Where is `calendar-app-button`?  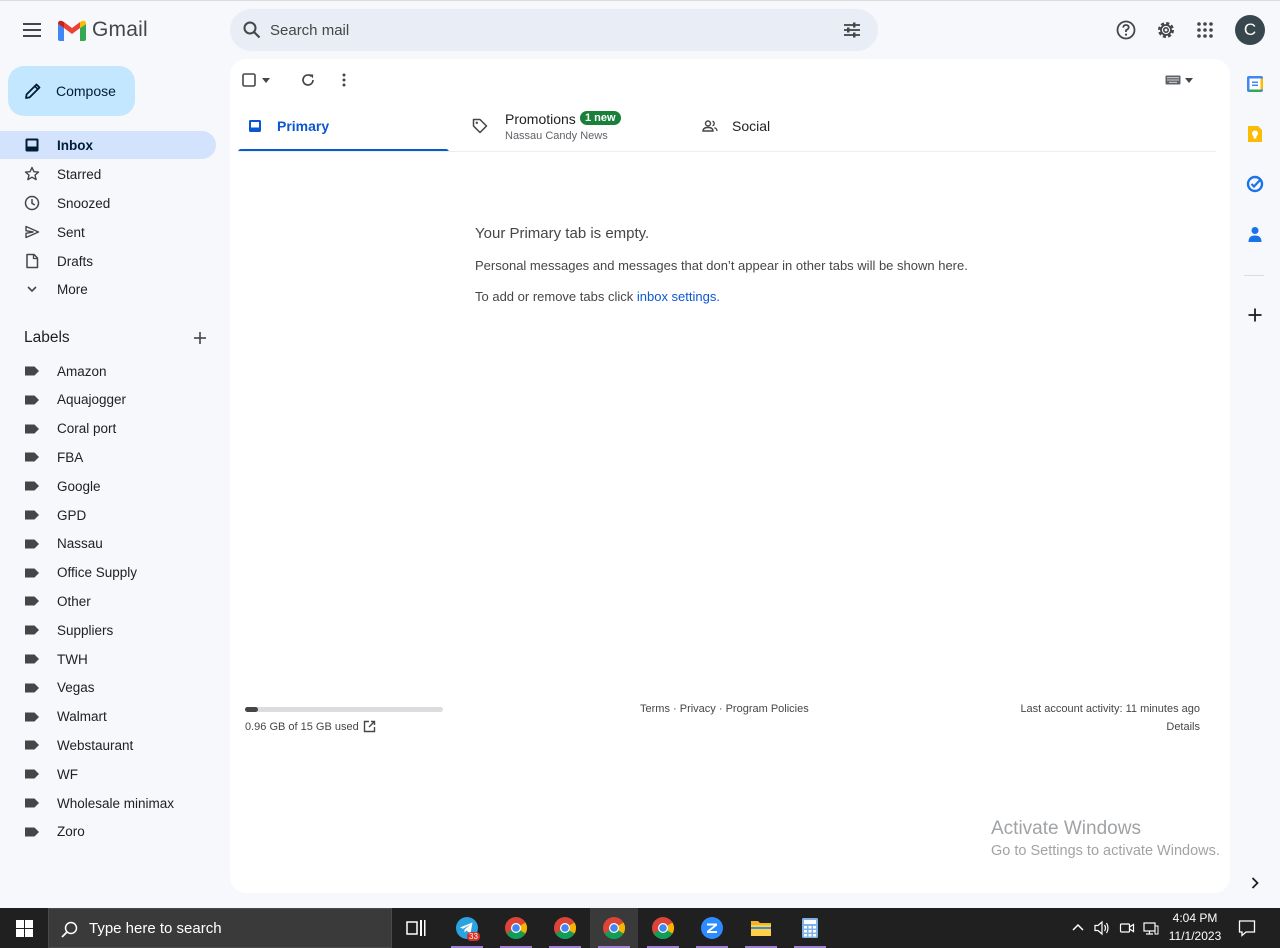
calendar-app-button is located at coordinates (1255, 84).